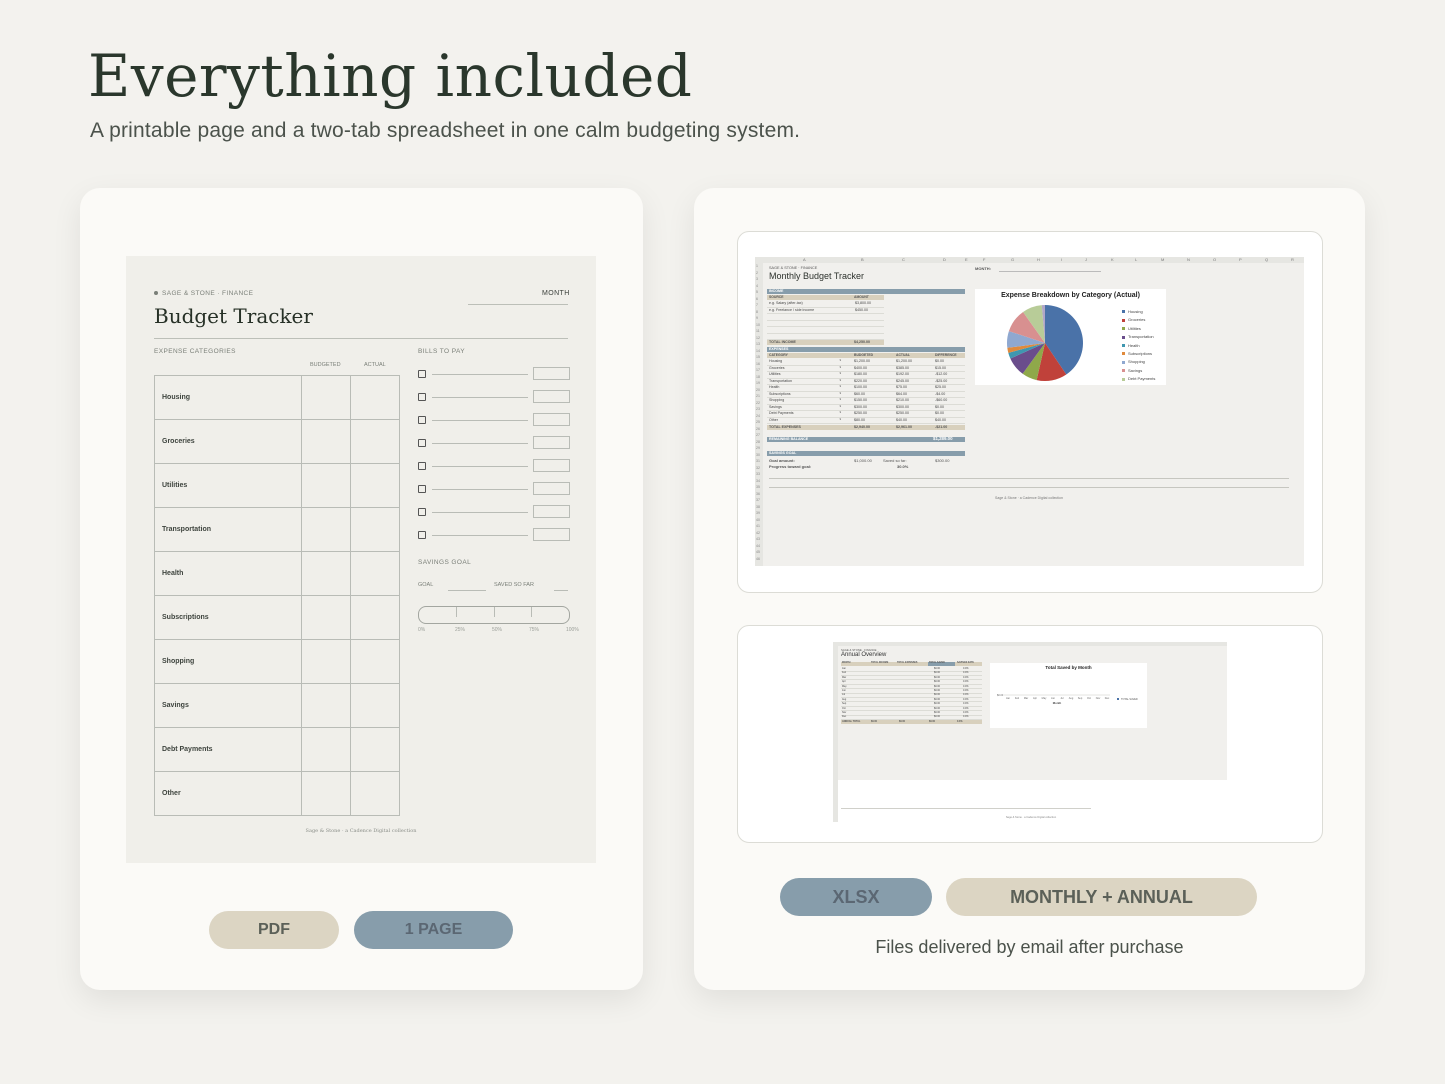  I want to click on expense-actual: $64.00, so click(901, 394).